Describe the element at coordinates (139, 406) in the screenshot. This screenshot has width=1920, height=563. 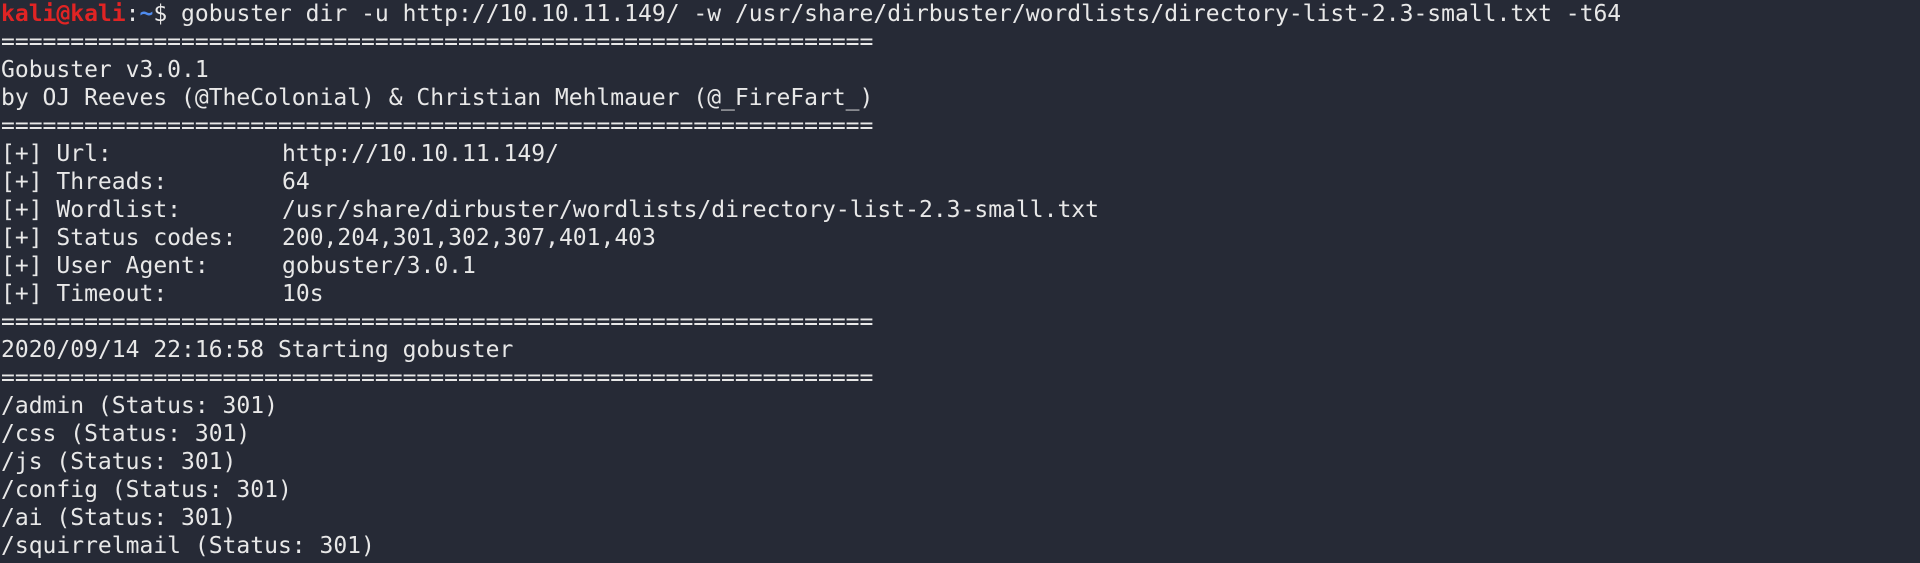
I see `result-line: /admin (Status: 301)` at that location.